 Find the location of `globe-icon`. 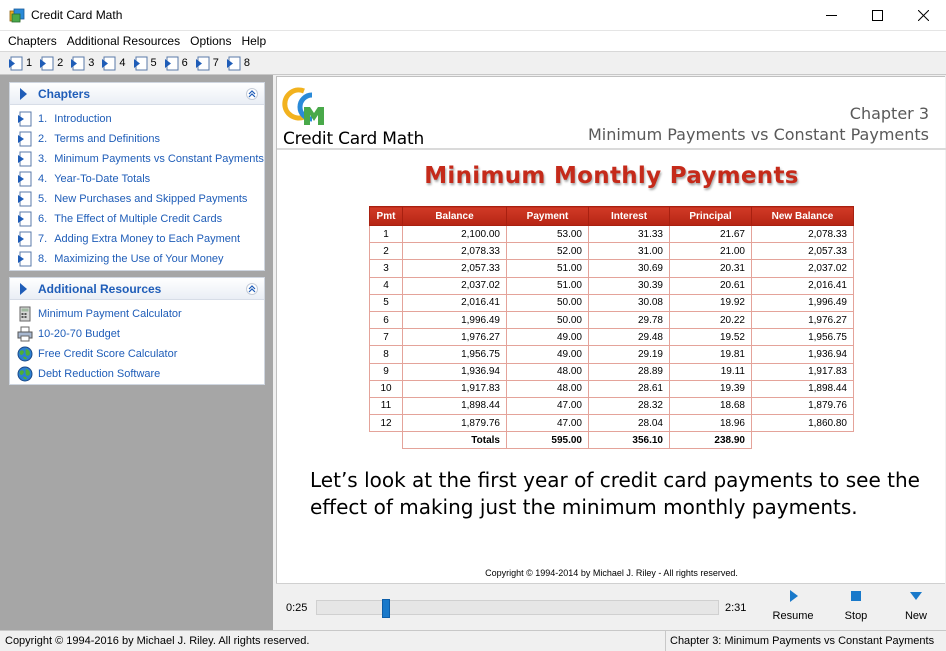

globe-icon is located at coordinates (25, 354).